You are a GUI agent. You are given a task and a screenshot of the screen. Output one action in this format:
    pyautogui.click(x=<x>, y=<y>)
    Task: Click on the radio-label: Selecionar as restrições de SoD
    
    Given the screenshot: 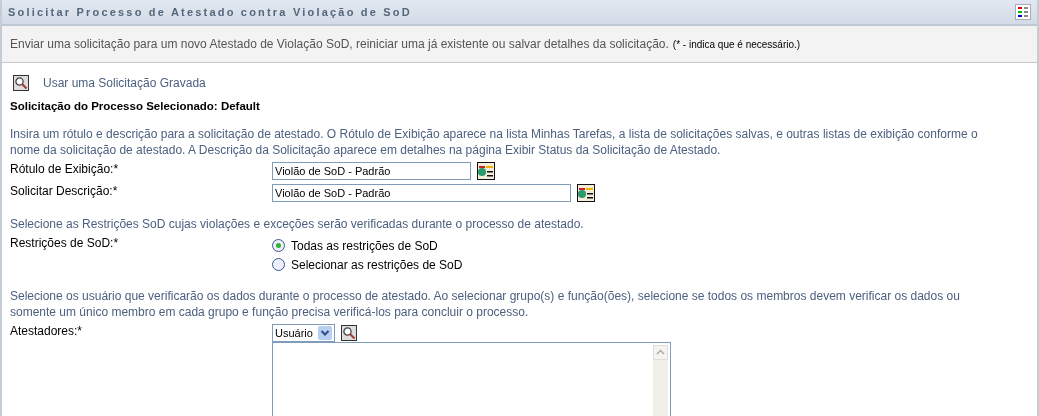 What is the action you would take?
    pyautogui.click(x=377, y=264)
    